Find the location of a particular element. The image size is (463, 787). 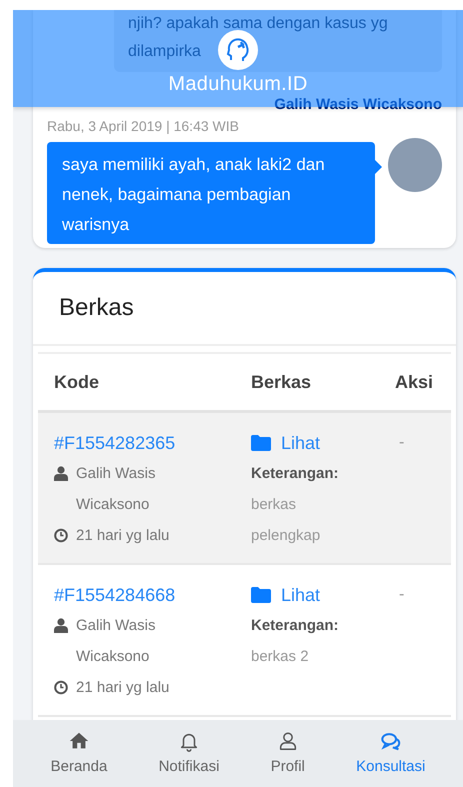

column-header: Kode is located at coordinates (77, 382).